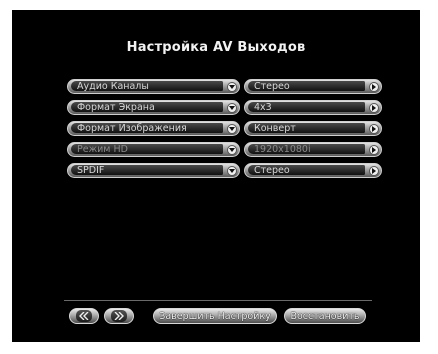 The image size is (438, 354). I want to click on footer-divider, so click(218, 300).